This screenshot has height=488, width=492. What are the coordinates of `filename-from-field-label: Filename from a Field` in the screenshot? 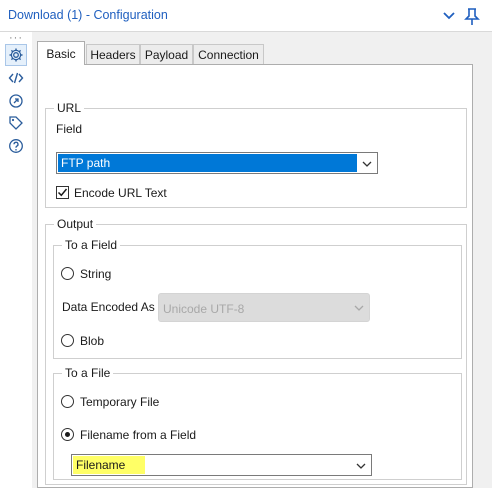 It's located at (138, 435).